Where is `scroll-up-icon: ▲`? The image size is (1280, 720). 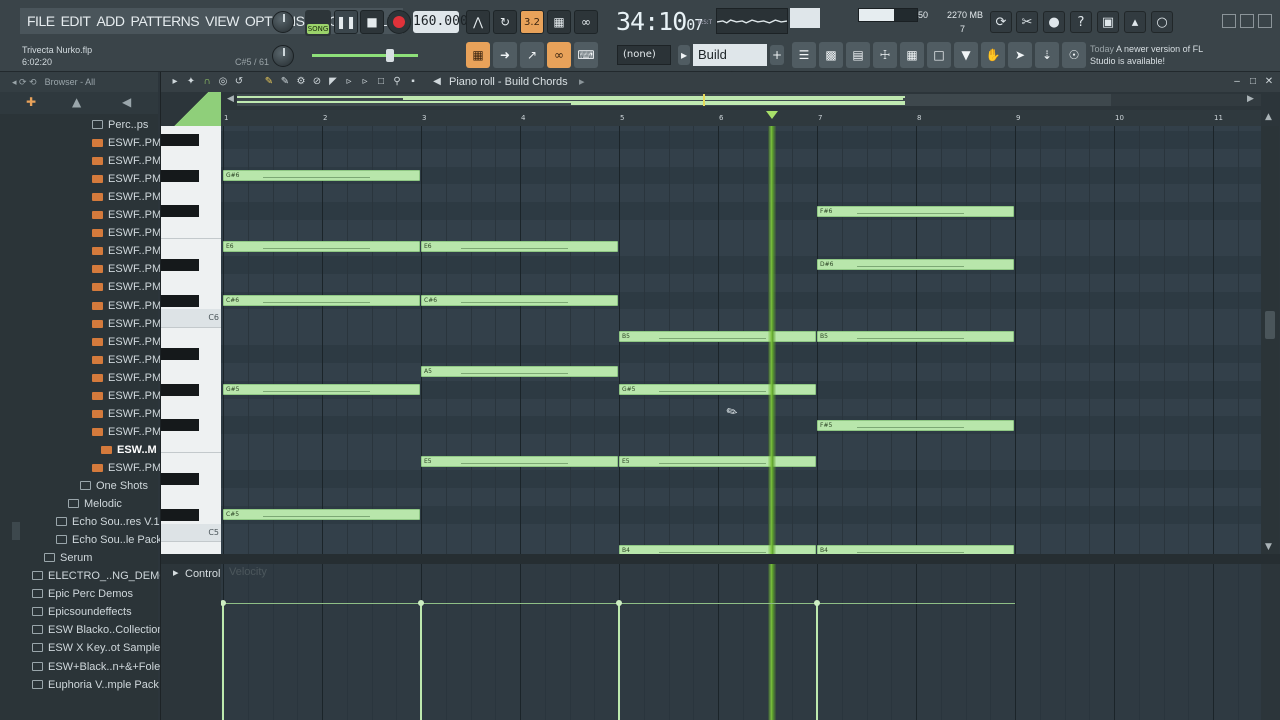 scroll-up-icon: ▲ is located at coordinates (1268, 117).